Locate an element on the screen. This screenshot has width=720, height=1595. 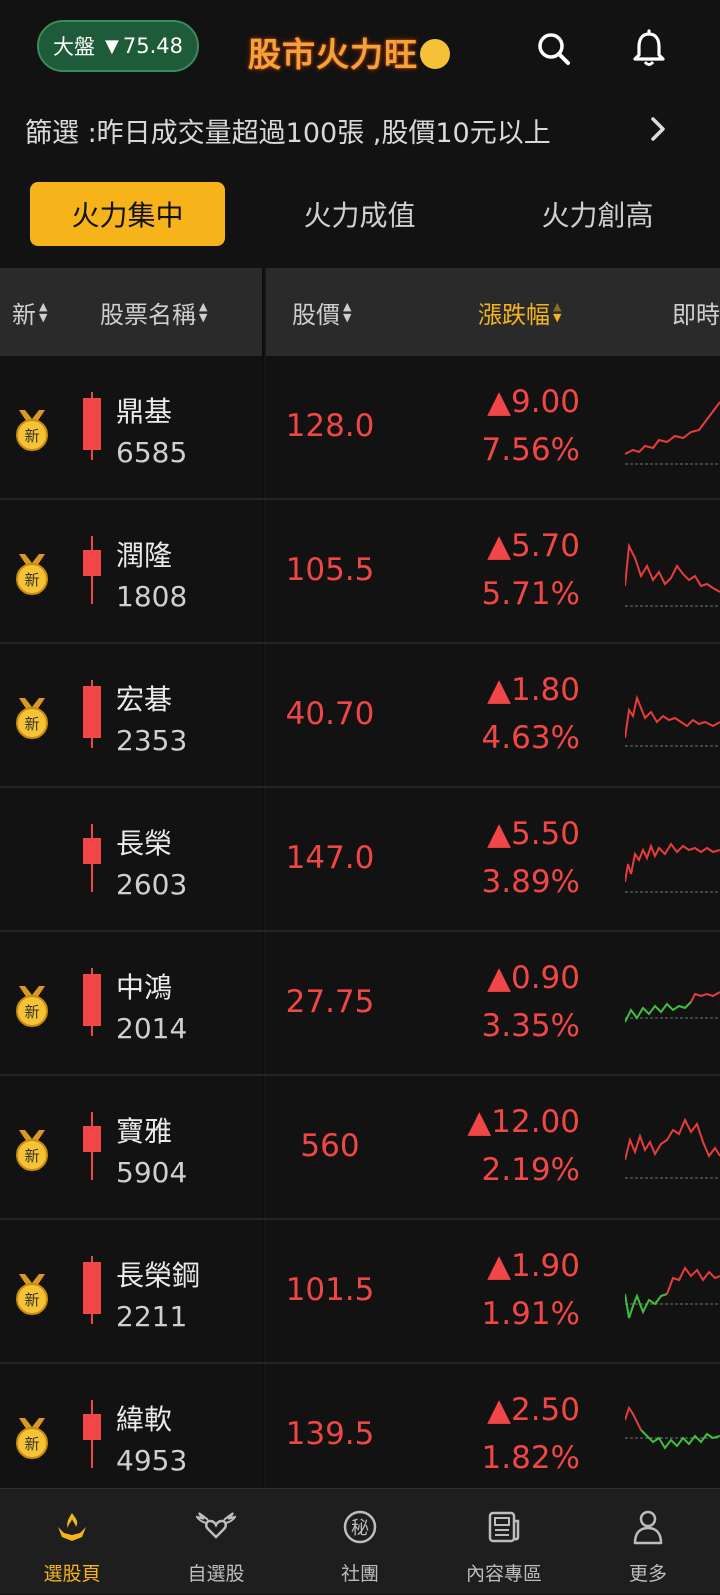
price-change-percent: 1.91% is located at coordinates (530, 1314).